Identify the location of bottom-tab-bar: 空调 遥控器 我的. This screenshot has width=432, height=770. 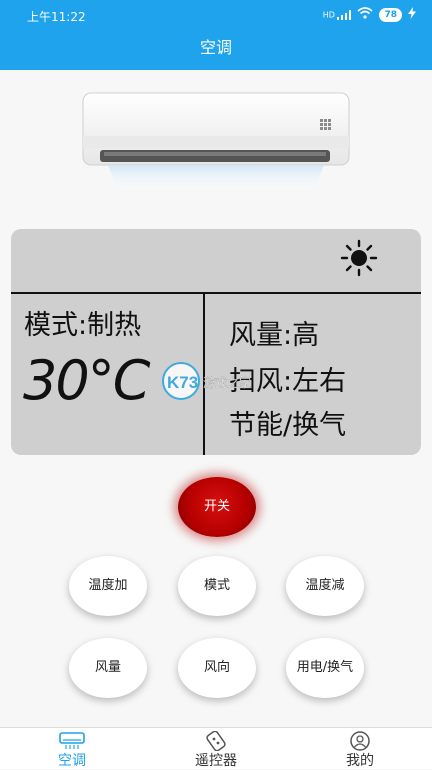
(216, 748).